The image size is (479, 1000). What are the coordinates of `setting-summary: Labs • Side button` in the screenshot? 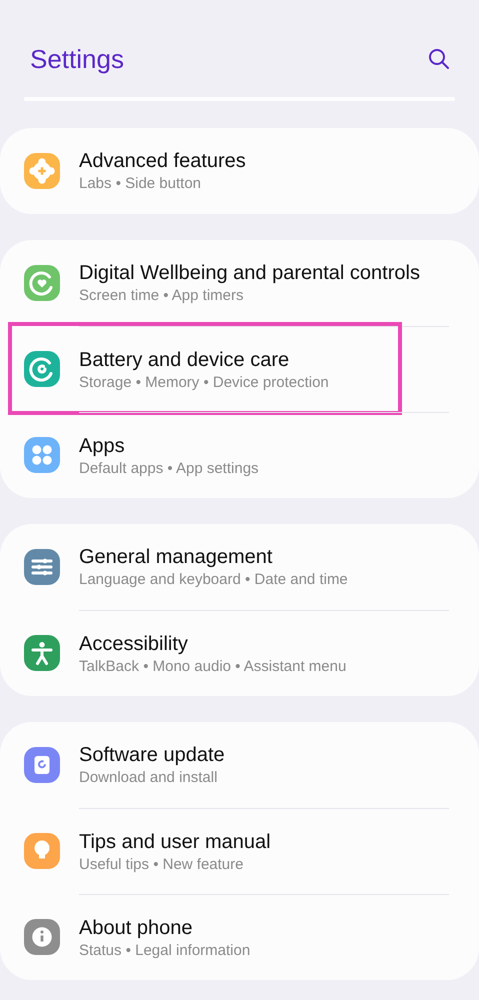 It's located at (140, 184).